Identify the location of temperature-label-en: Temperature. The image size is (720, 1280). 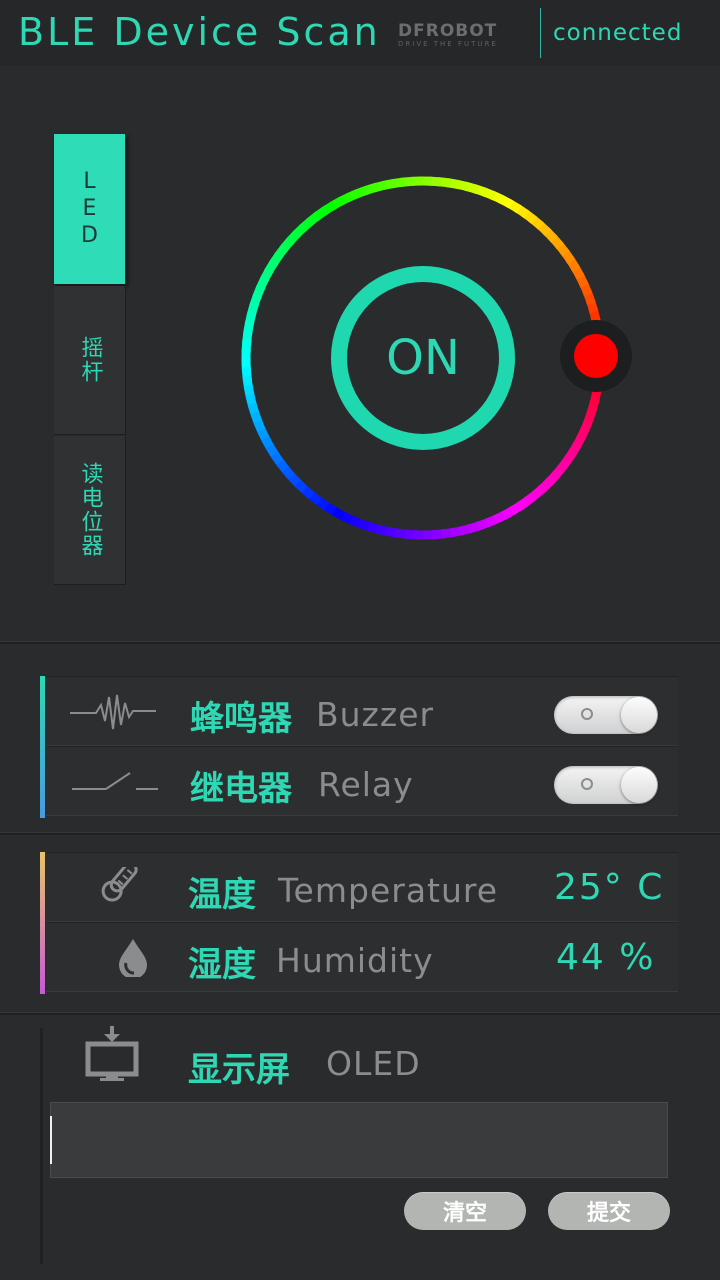
(388, 890).